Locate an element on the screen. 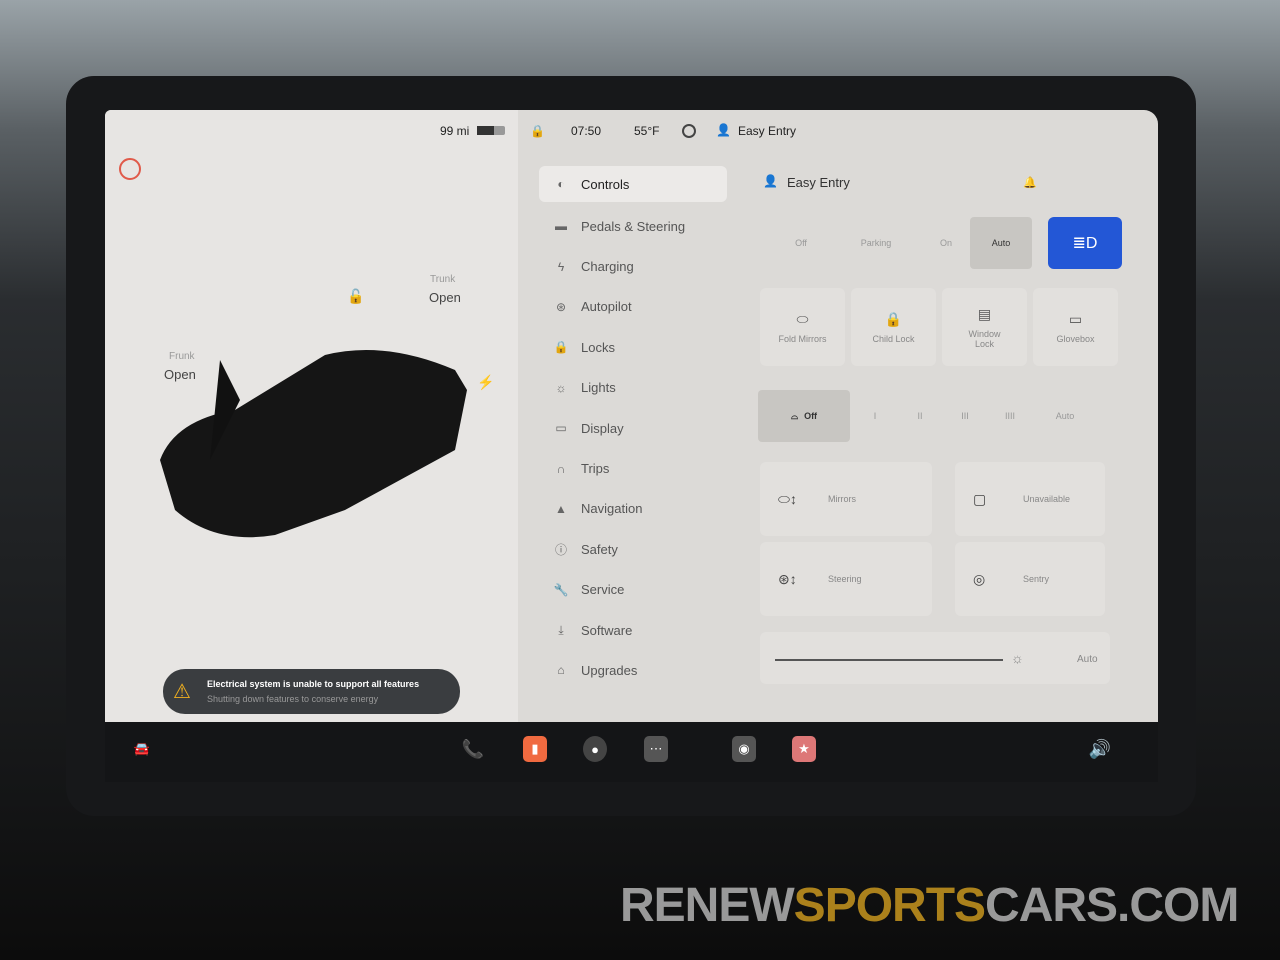 This screenshot has width=1280, height=960. bell-icon: 🔔 is located at coordinates (1030, 182).